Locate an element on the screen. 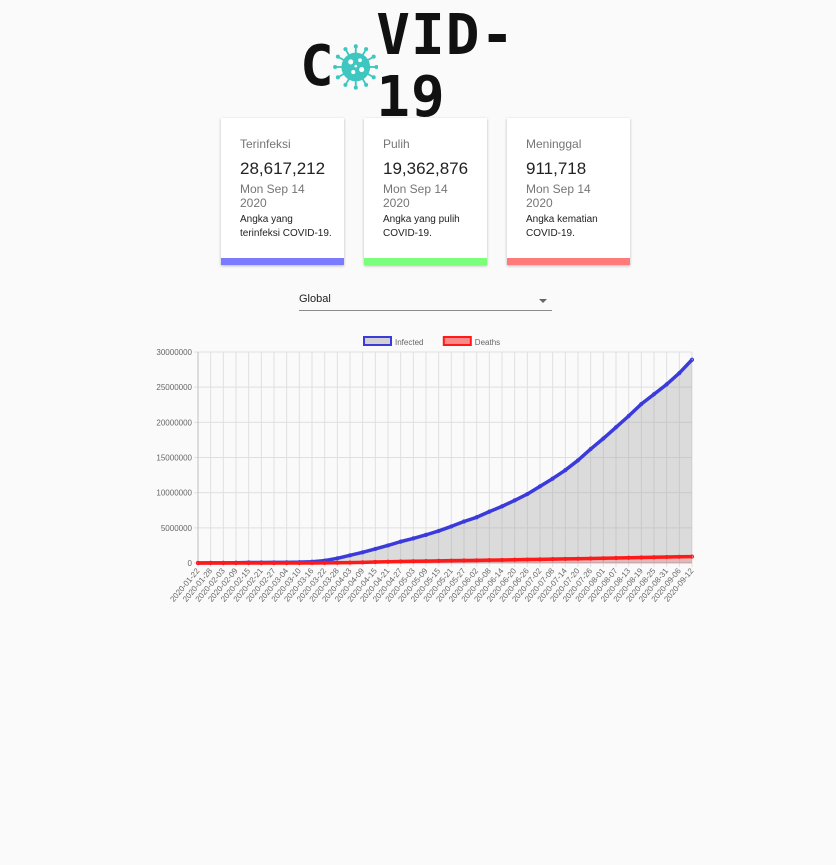 This screenshot has width=836, height=865. covid-logo: C VID-19 is located at coordinates (426, 67).